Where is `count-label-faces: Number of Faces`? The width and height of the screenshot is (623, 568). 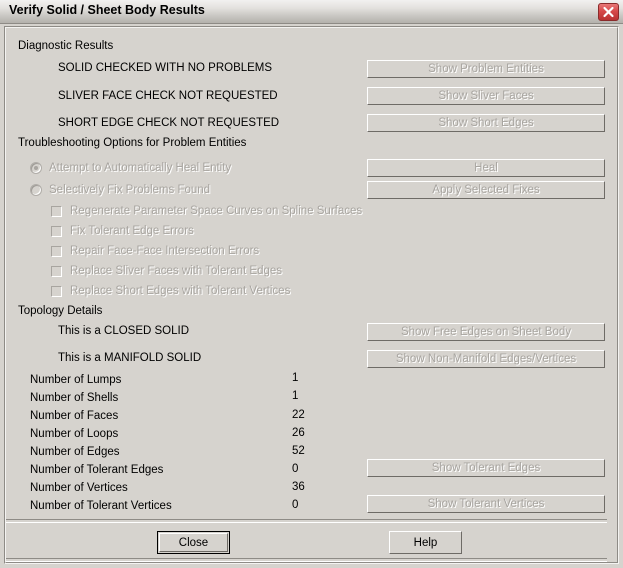
count-label-faces: Number of Faces is located at coordinates (74, 416).